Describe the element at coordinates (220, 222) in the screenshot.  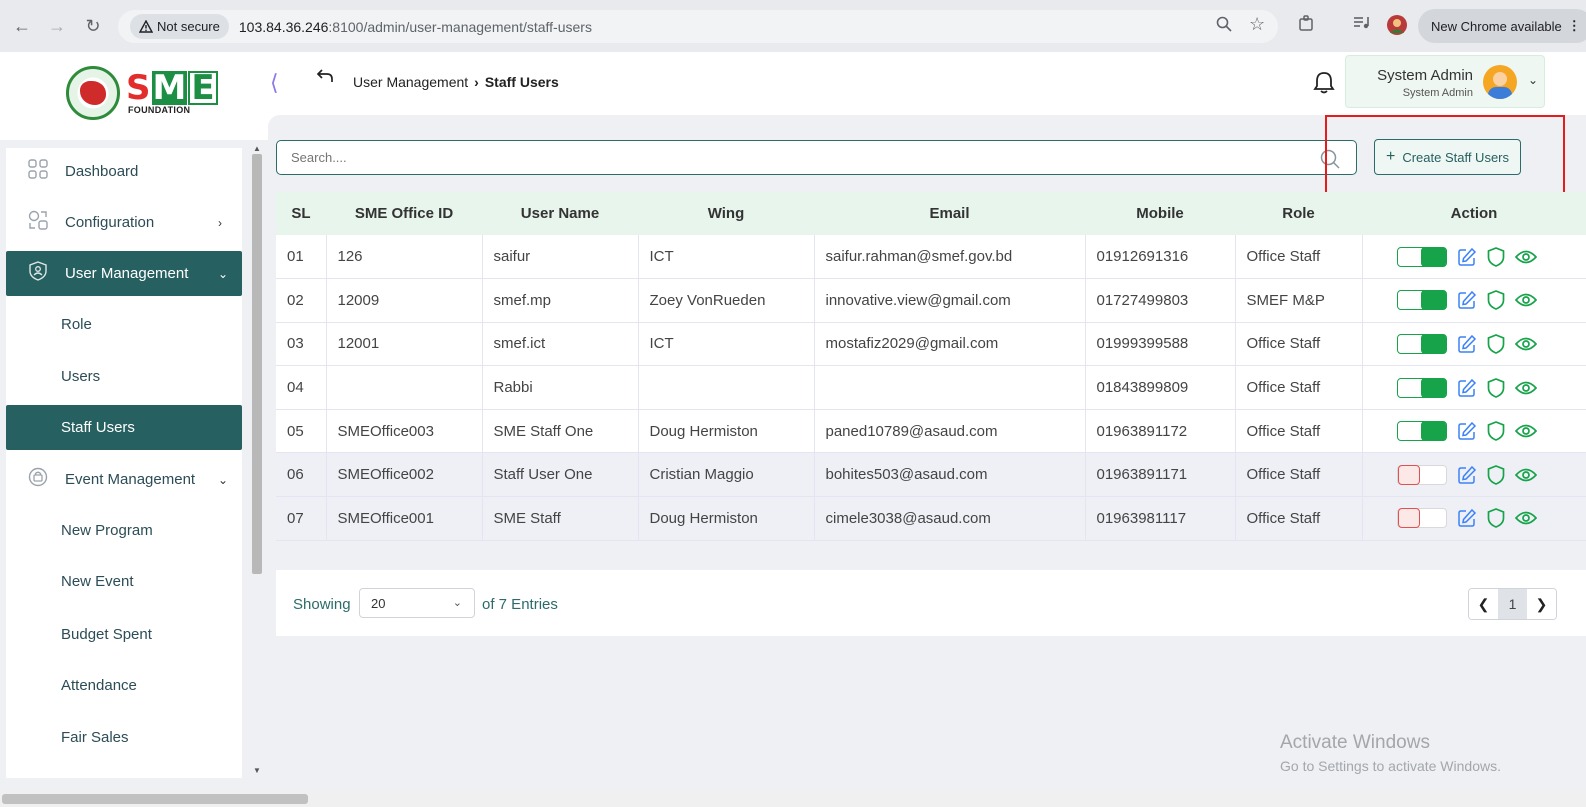
I see `chevron-right-icon: ›` at that location.